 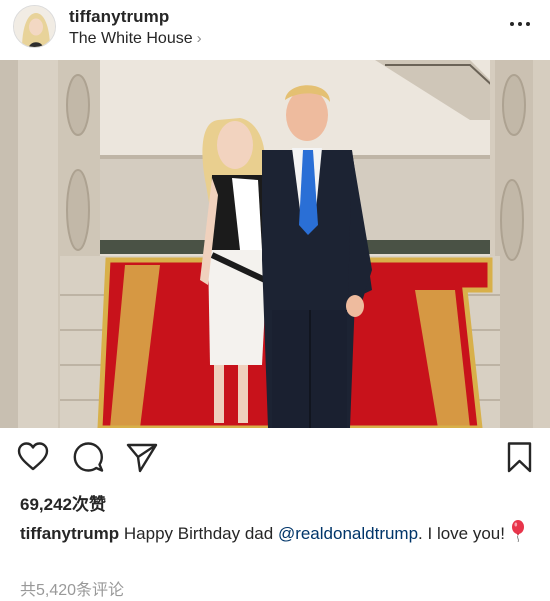 What do you see at coordinates (520, 457) in the screenshot?
I see `bookmark-icon` at bounding box center [520, 457].